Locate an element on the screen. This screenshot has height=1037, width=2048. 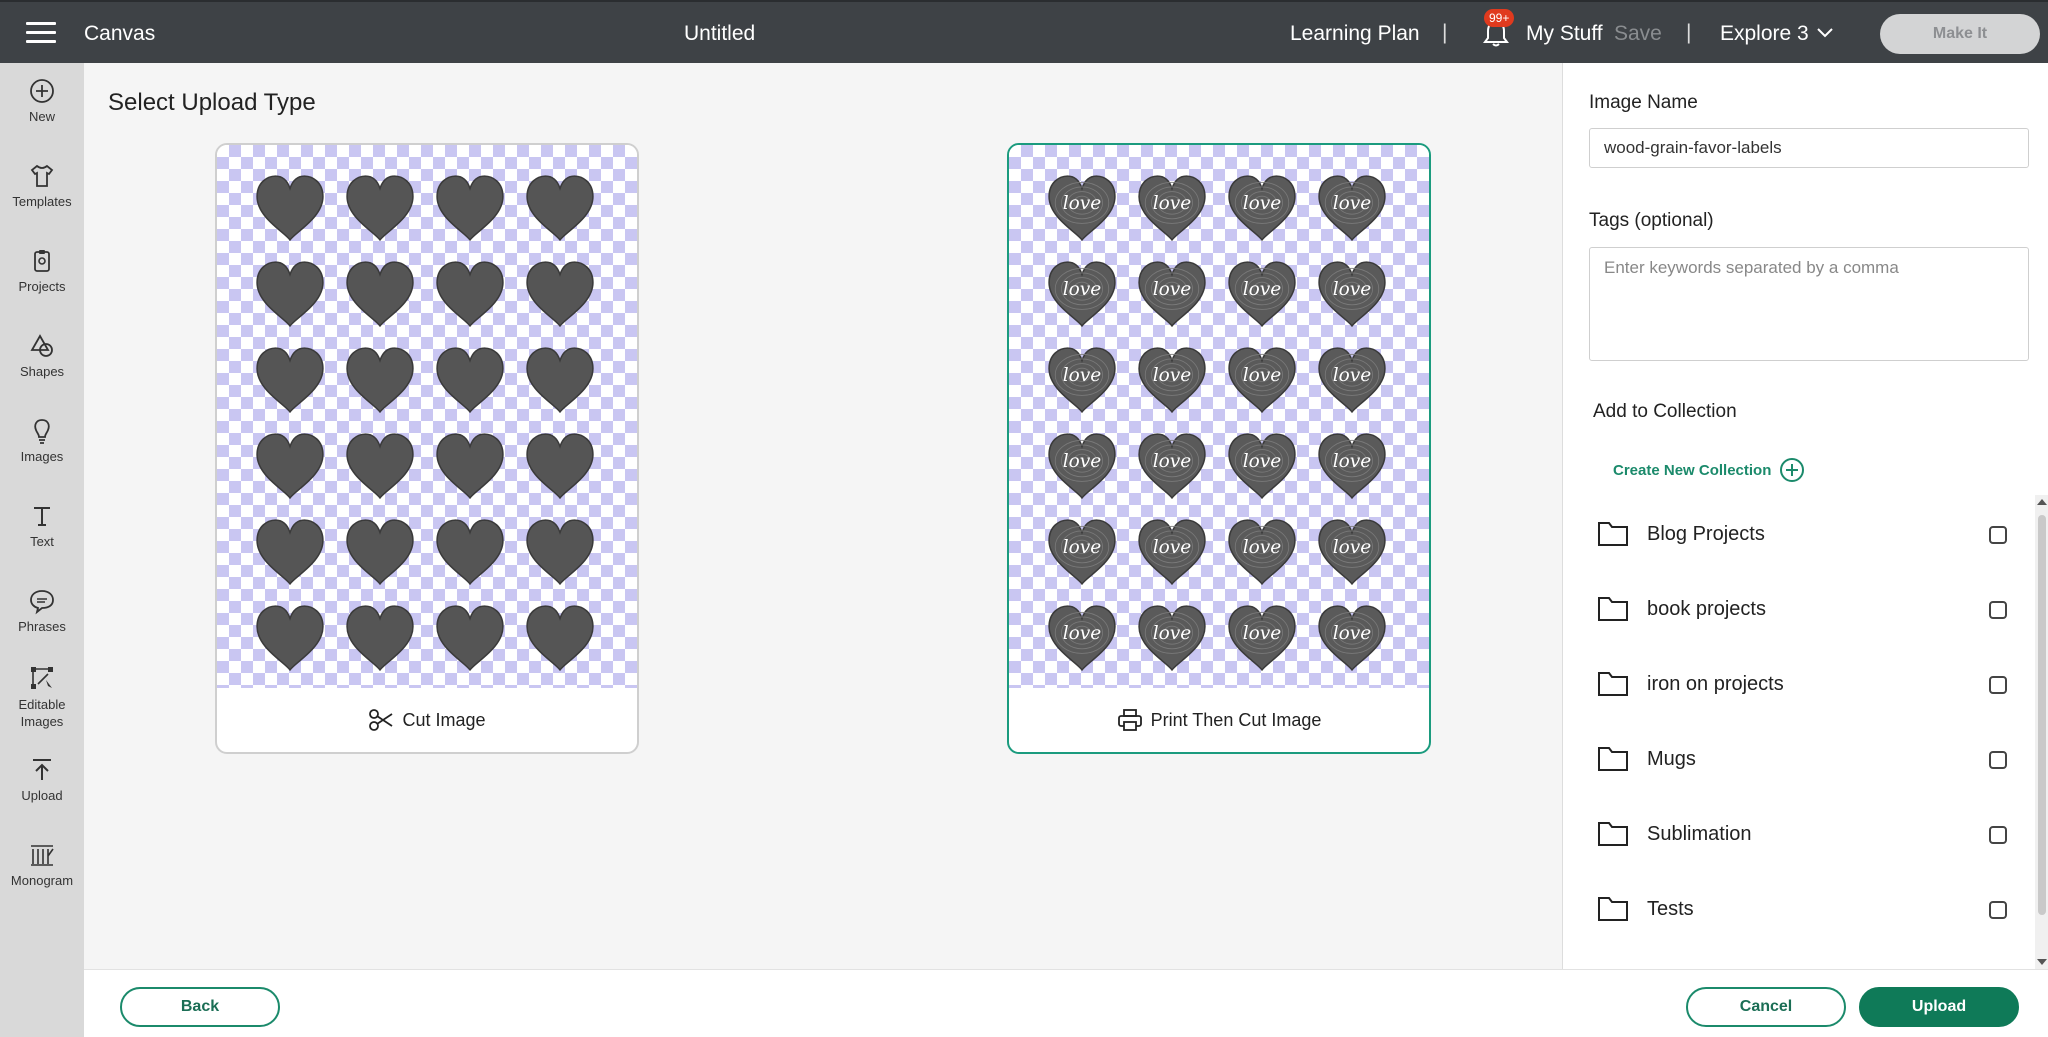
make-it-button: Make It is located at coordinates (1960, 34).